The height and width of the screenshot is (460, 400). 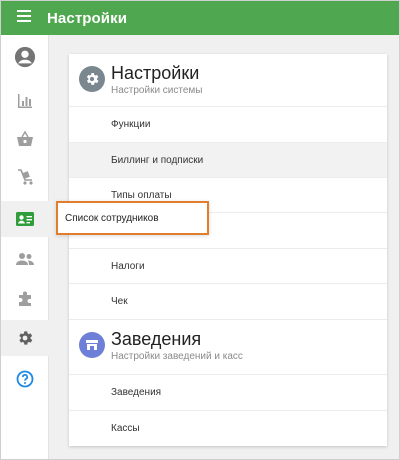 I want to click on places-section-header: Заведения Настройки заведений и касс, so click(x=228, y=344).